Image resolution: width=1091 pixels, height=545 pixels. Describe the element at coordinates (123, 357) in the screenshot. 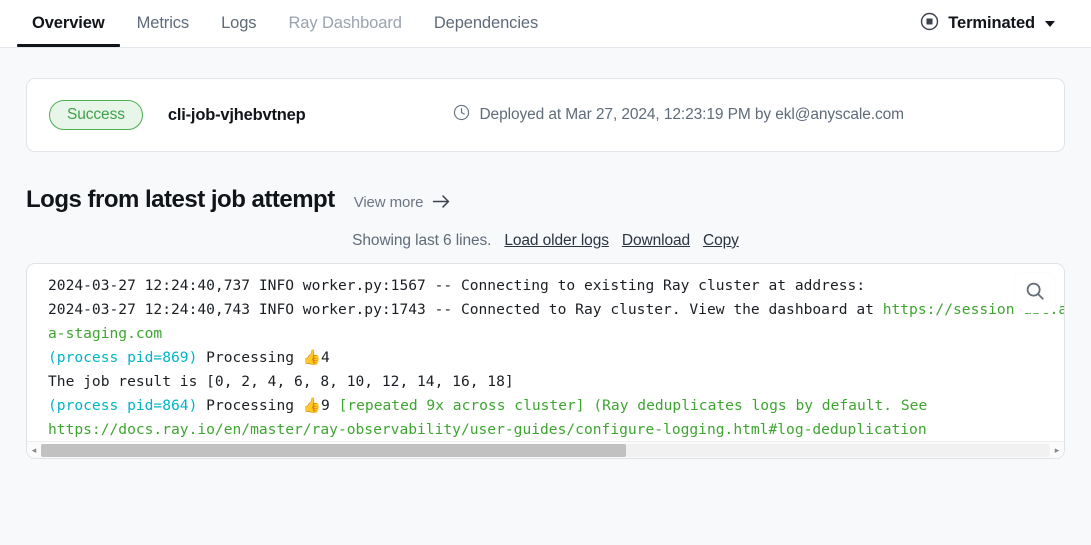

I see `log-segment: (process pid=869)` at that location.